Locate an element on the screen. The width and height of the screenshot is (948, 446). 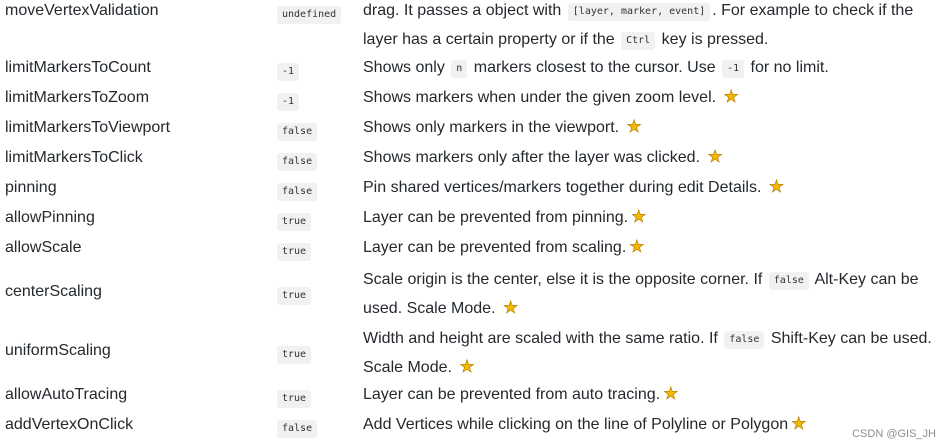
desc-text: key is pressed. is located at coordinates (713, 39).